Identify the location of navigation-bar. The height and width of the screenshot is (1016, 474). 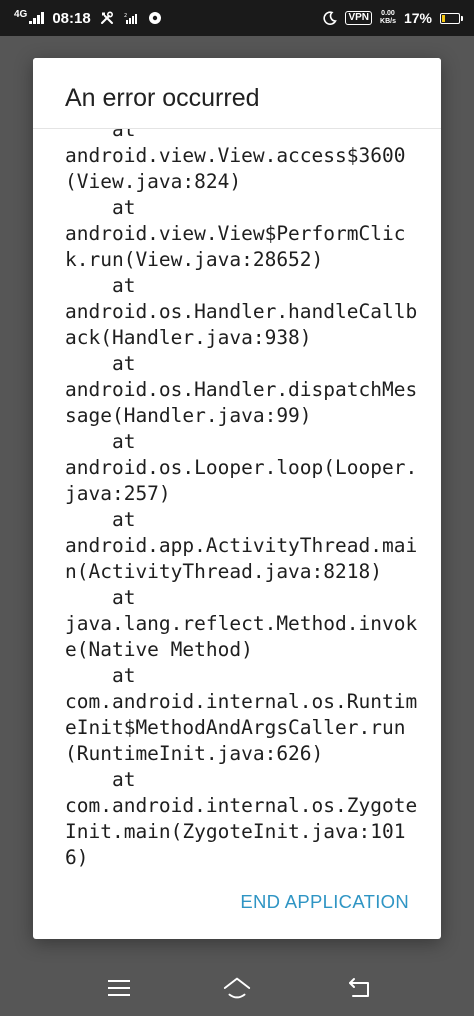
(237, 988).